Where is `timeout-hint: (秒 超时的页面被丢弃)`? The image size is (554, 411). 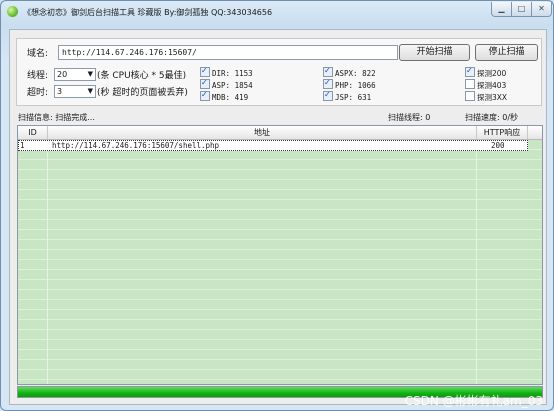
timeout-hint: (秒 超时的页面被丢弃) is located at coordinates (142, 93).